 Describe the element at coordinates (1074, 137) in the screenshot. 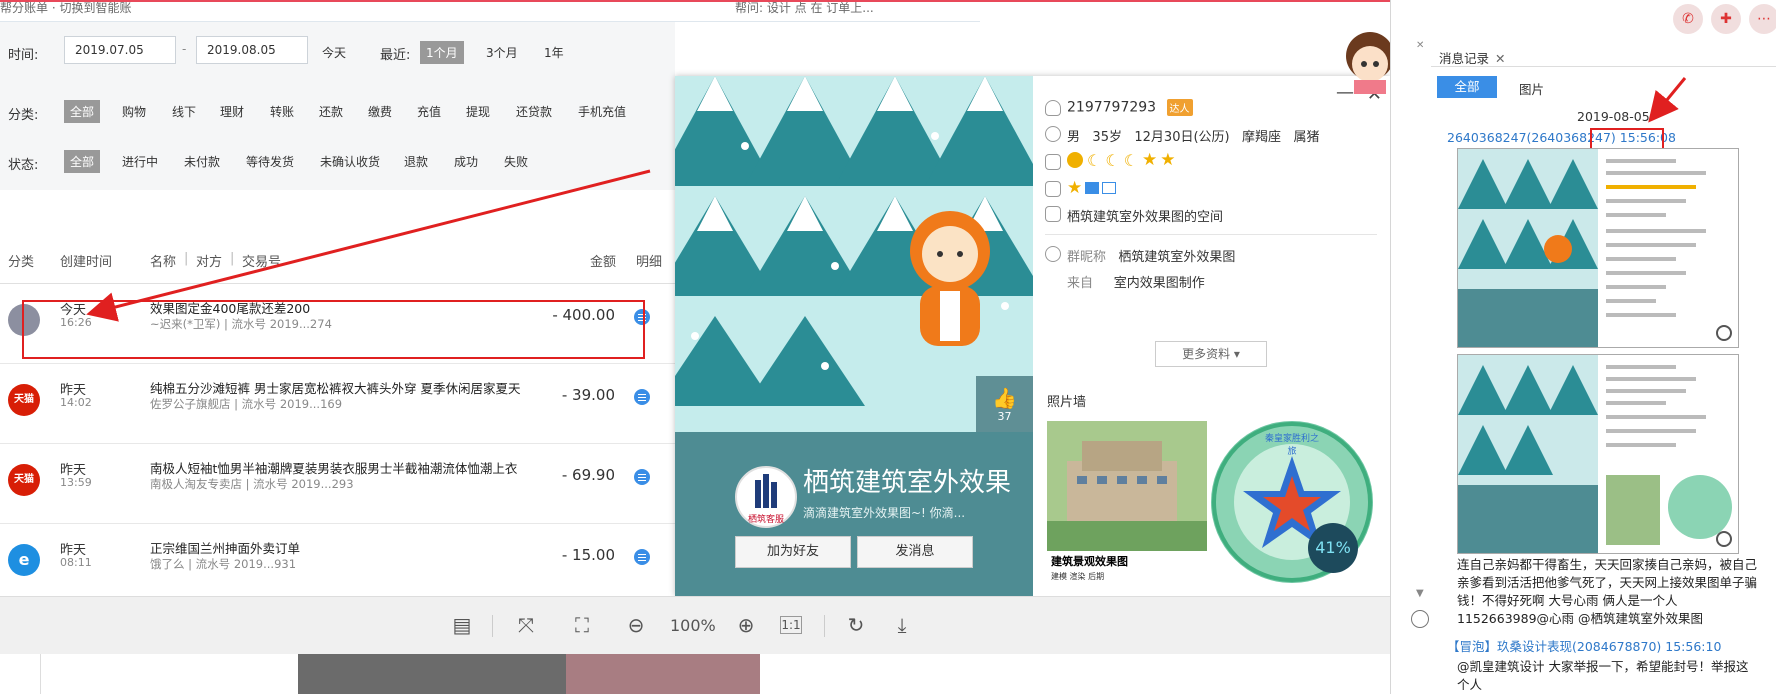

I see `gender: 男` at that location.